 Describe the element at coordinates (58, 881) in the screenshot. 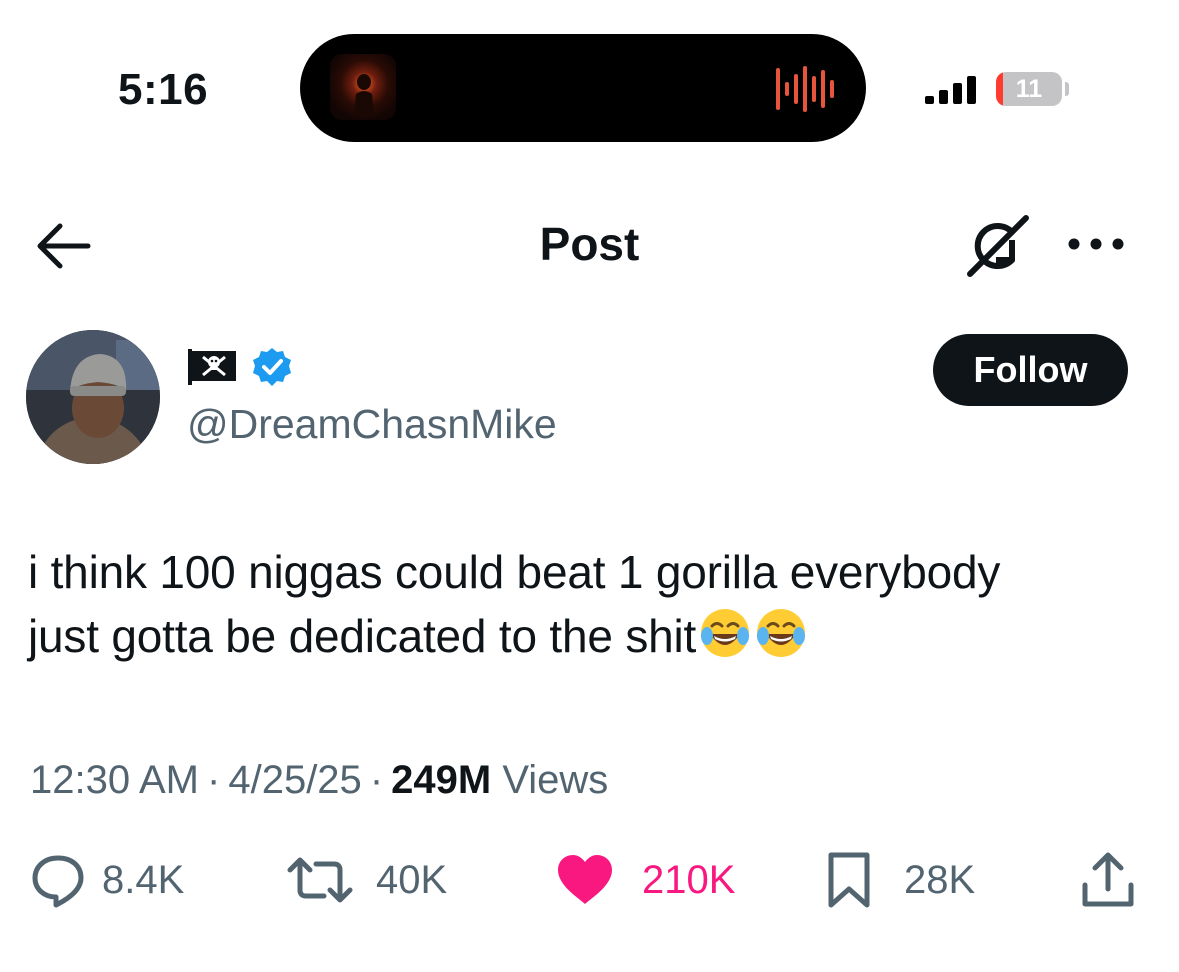

I see `reply-icon` at that location.